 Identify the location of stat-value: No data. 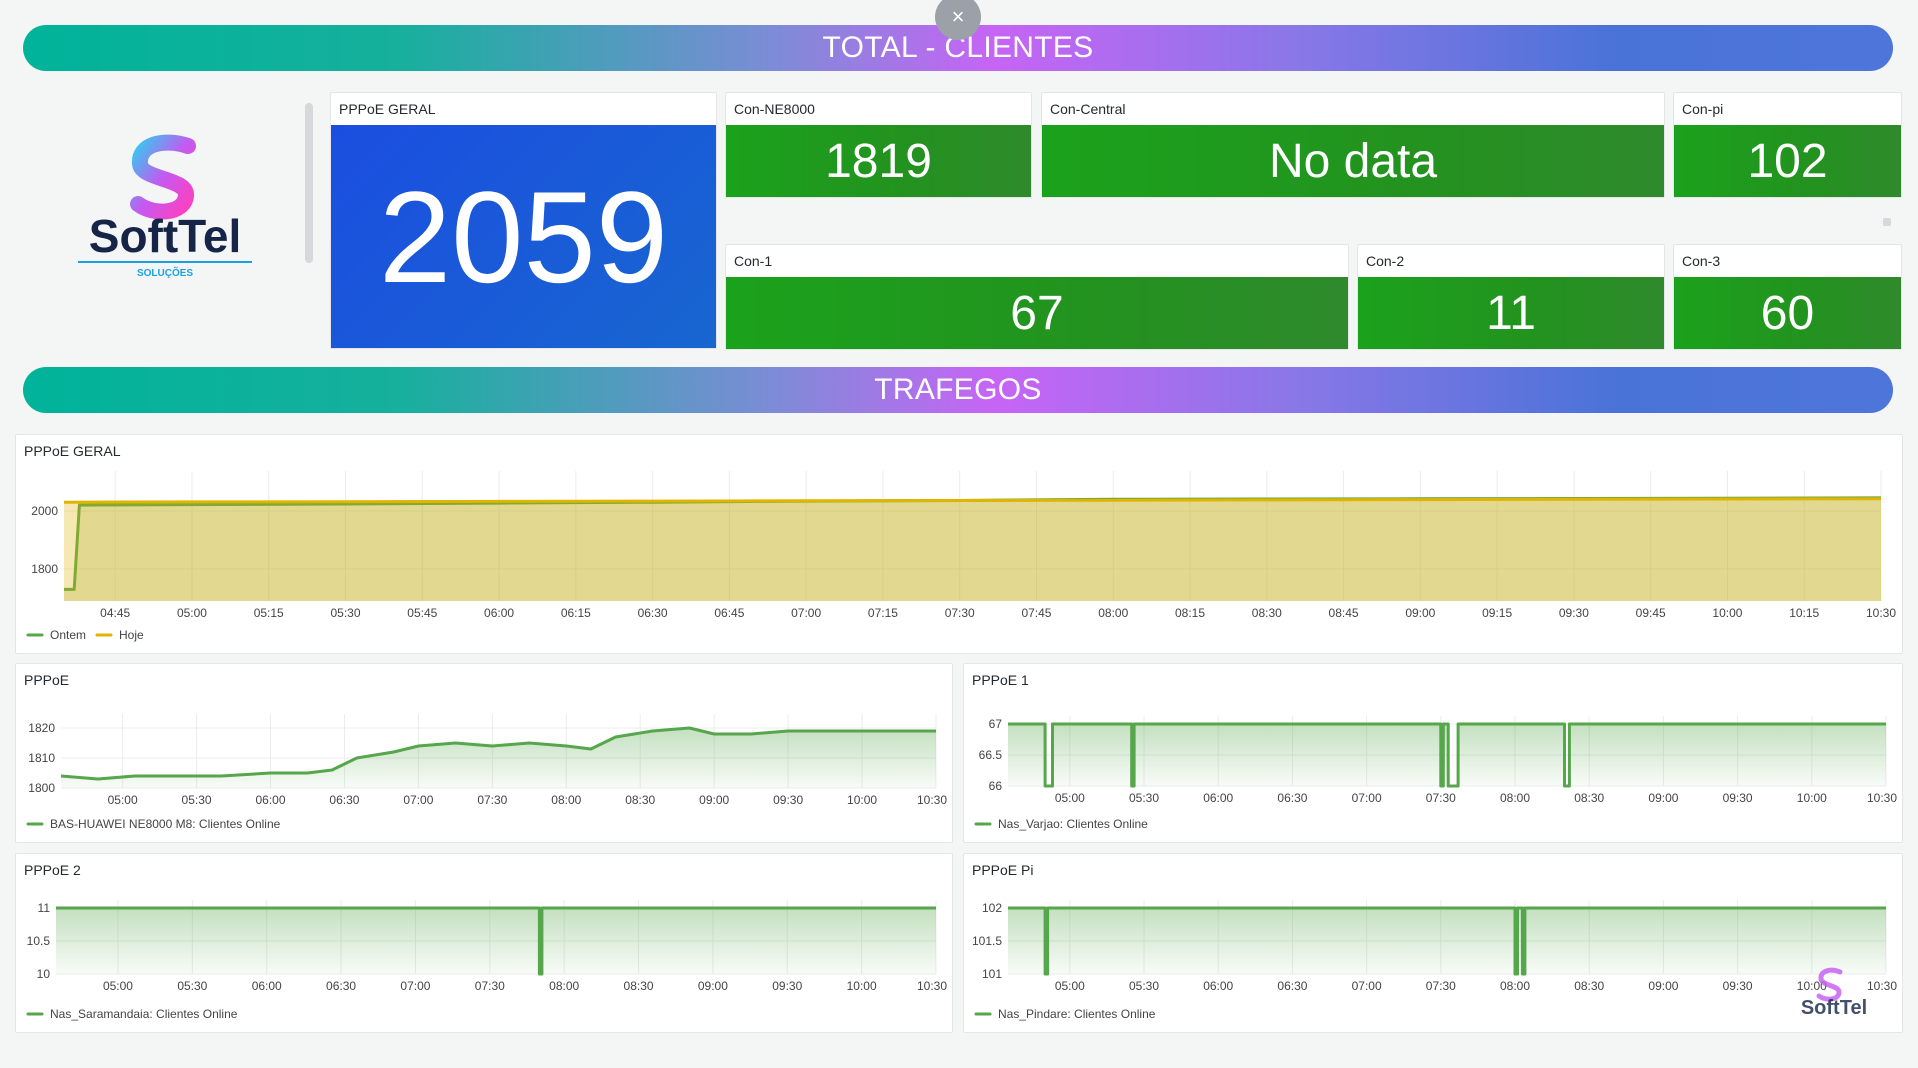
(1353, 161).